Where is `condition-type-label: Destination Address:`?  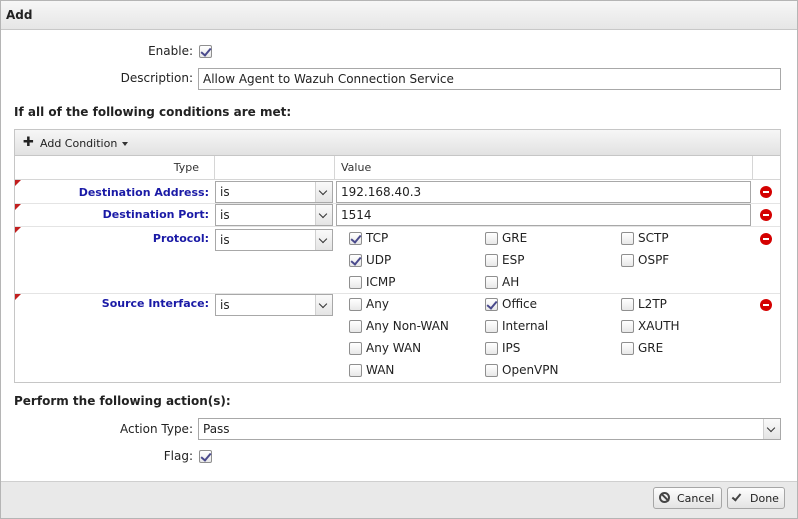
condition-type-label: Destination Address: is located at coordinates (143, 192).